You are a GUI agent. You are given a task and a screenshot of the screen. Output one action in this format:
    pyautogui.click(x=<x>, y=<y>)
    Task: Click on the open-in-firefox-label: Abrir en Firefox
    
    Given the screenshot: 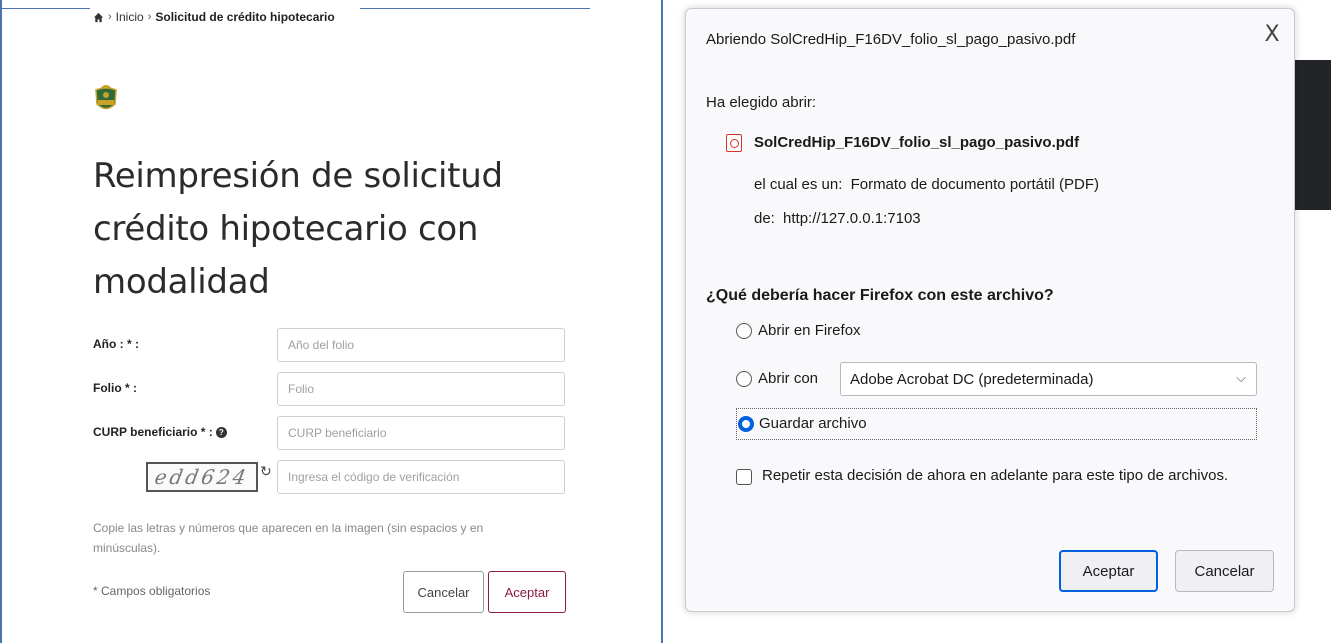 What is the action you would take?
    pyautogui.click(x=809, y=330)
    